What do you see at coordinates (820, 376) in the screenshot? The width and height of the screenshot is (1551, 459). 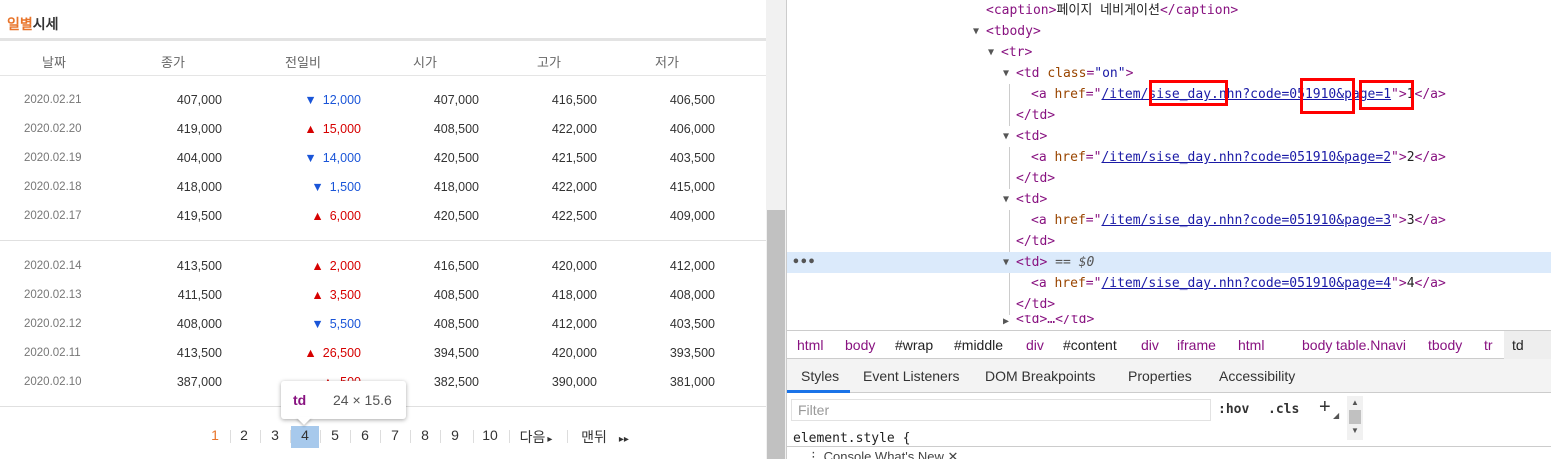 I see `tab-styles: Styles` at bounding box center [820, 376].